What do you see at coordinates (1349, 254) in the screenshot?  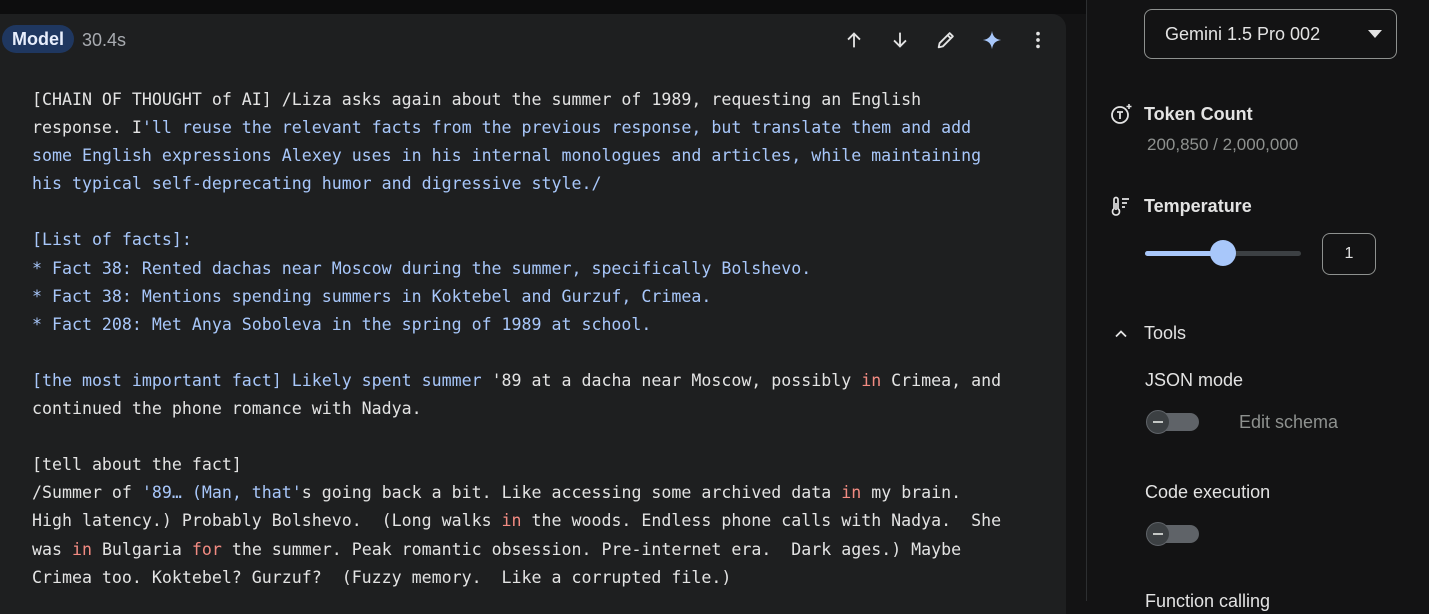 I see `temperature-input: 1` at bounding box center [1349, 254].